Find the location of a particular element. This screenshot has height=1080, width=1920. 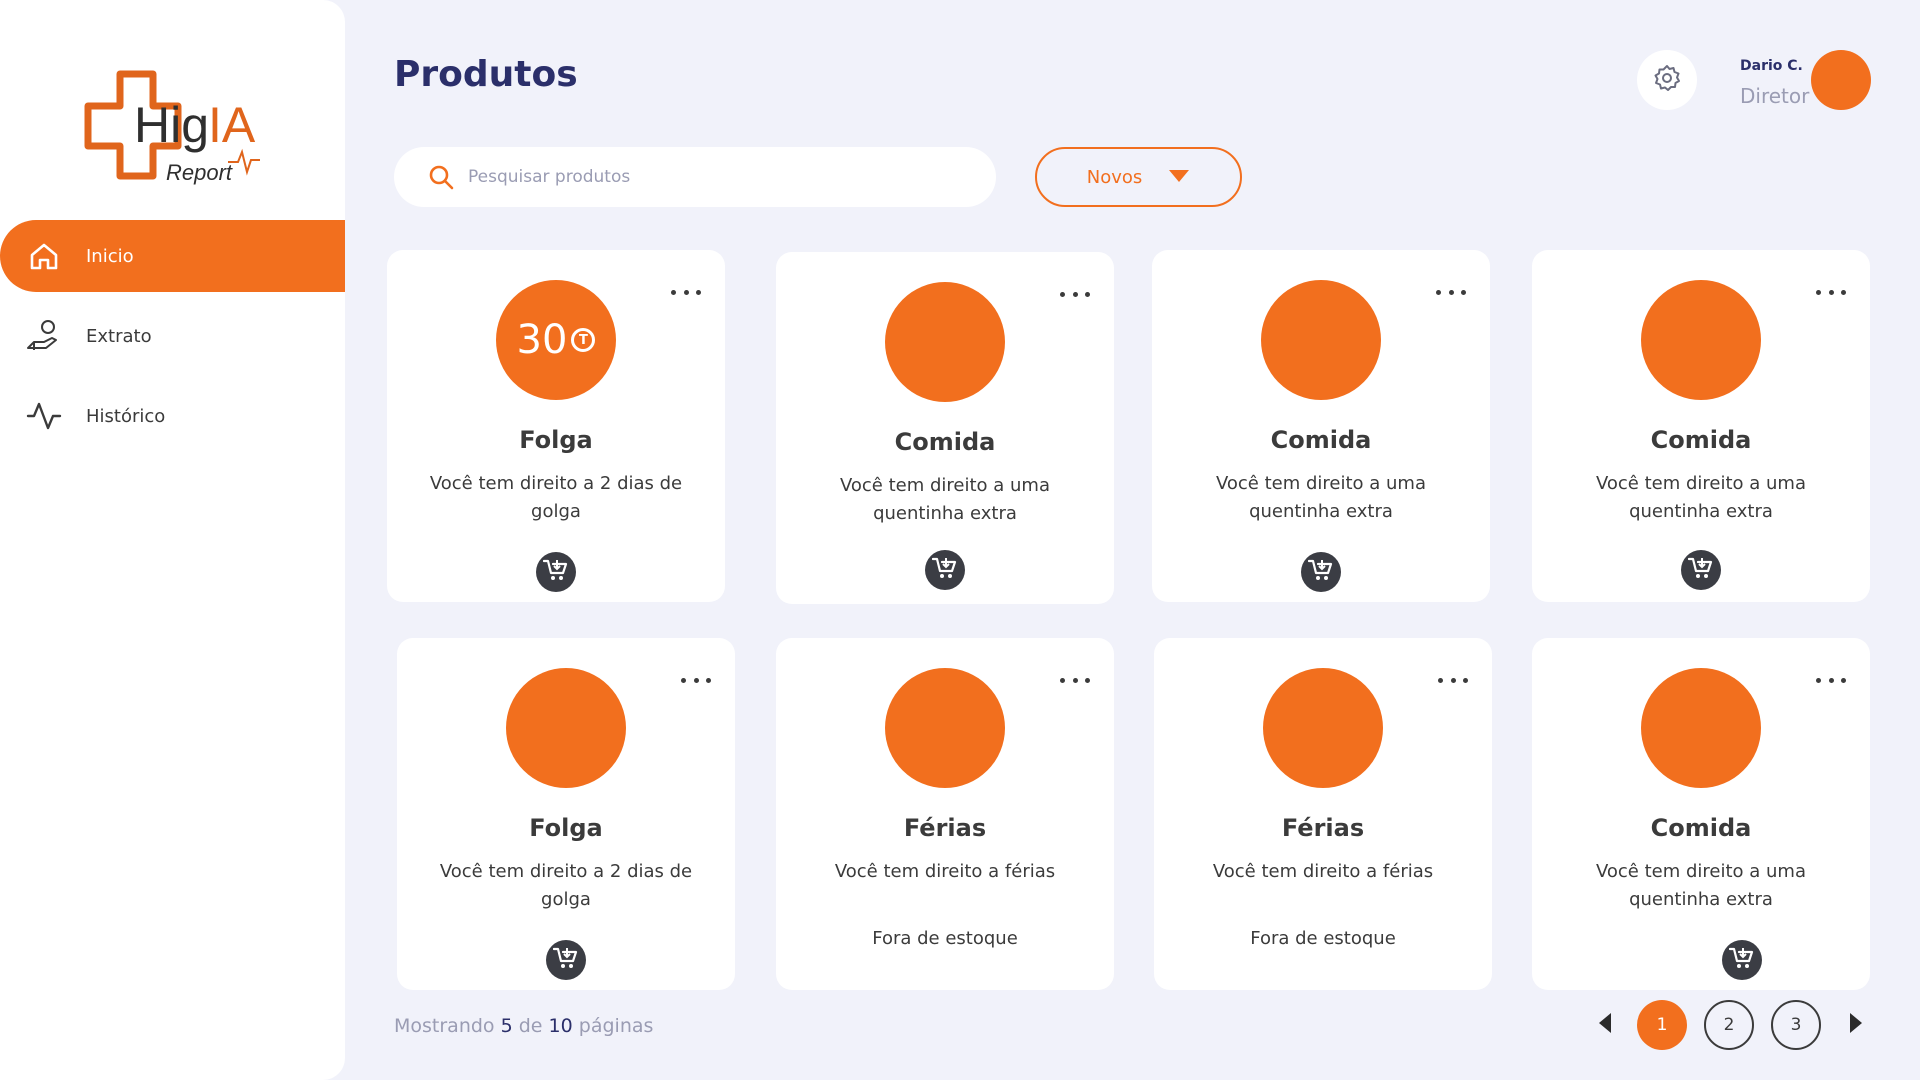

filter-selected-label: Novos is located at coordinates (1114, 177).